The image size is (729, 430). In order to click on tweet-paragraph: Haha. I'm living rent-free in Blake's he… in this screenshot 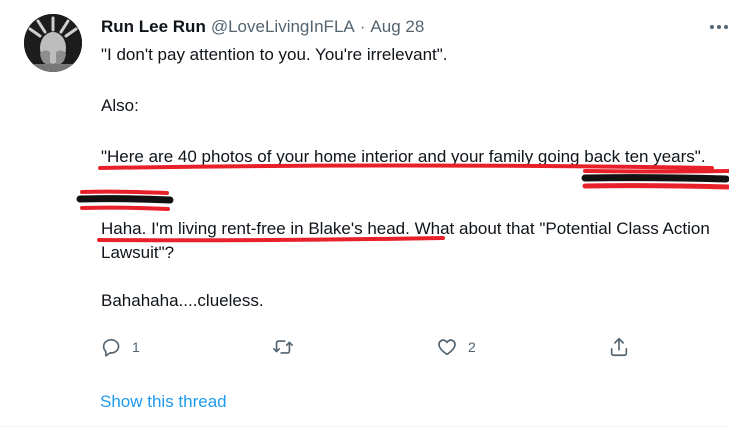, I will do `click(408, 240)`.